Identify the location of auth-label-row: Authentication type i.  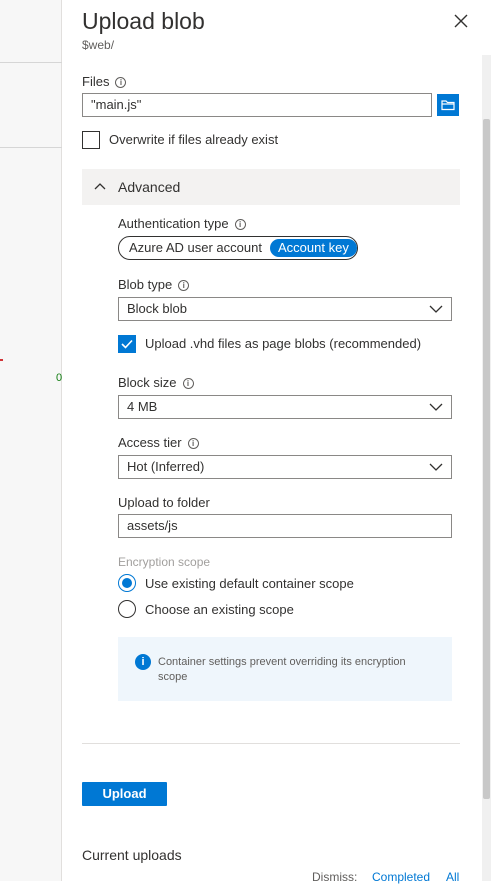
(182, 223).